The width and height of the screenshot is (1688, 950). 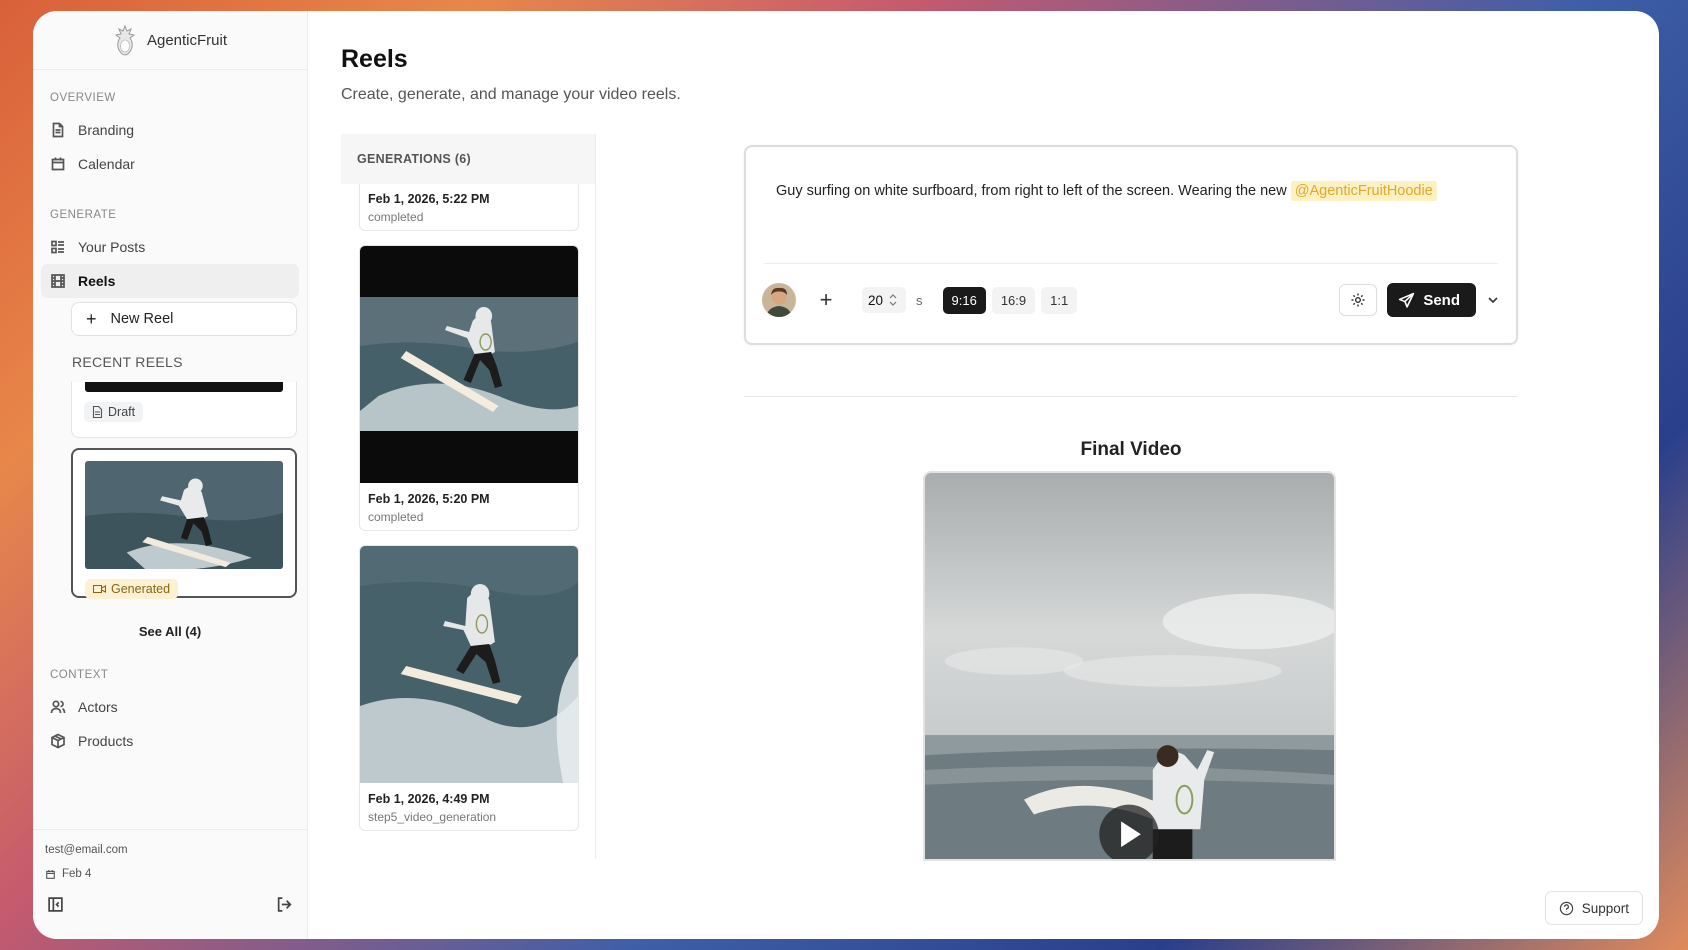 I want to click on user-email: test@email.com, so click(x=86, y=850).